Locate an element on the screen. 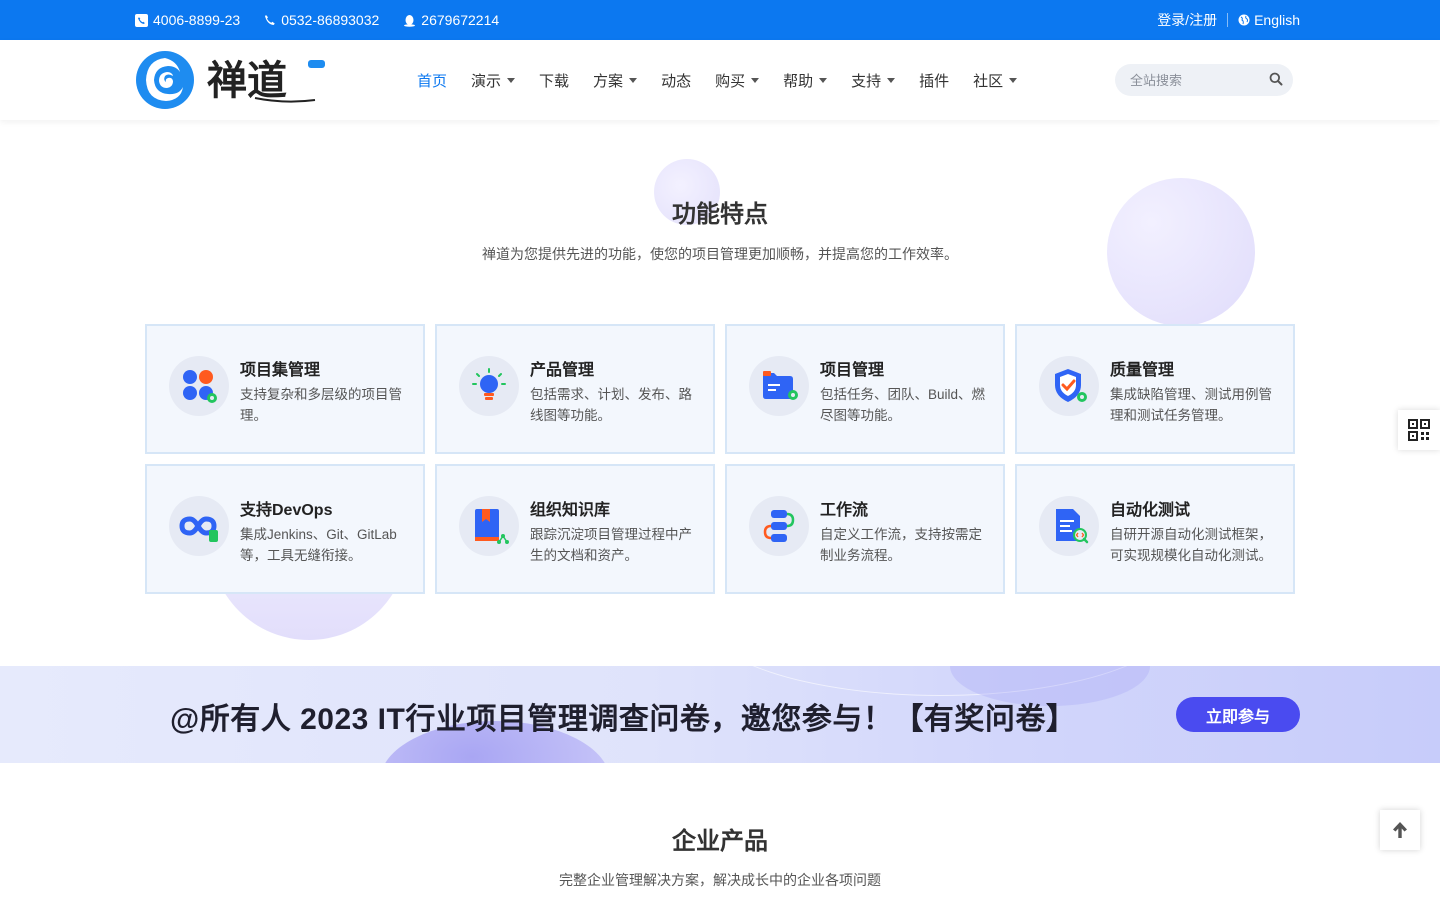  survey-banner: @所有人 2023 IT行业项目管理调查问卷，邀您参与！【有奖问卷】 立即参与 is located at coordinates (720, 714).